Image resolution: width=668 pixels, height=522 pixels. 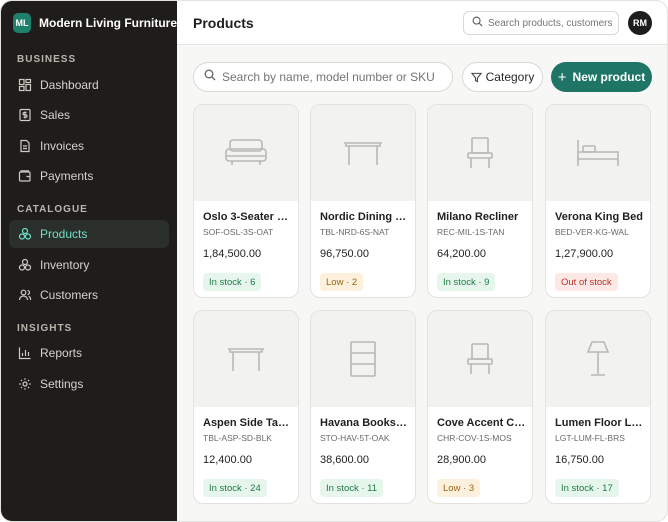 What do you see at coordinates (342, 282) in the screenshot?
I see `stock-badge: Low · 2` at bounding box center [342, 282].